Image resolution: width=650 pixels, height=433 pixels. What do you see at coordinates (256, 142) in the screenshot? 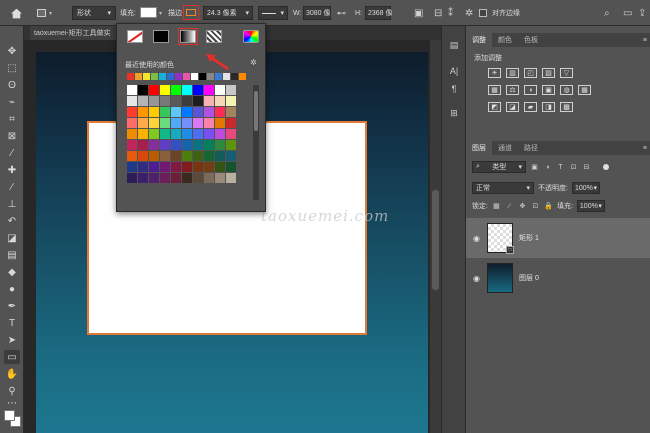
I see `swatch-scrollbar` at bounding box center [256, 142].